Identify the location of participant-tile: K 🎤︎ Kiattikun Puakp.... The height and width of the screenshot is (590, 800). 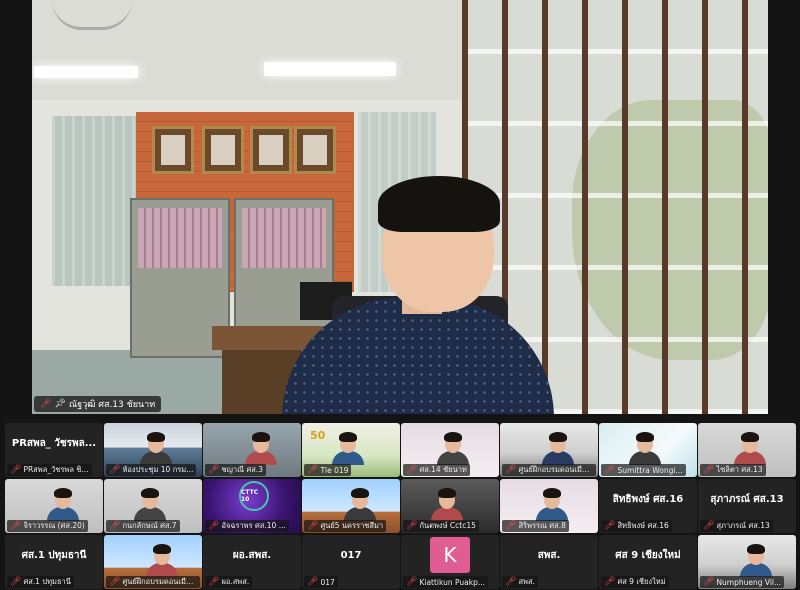
(450, 562).